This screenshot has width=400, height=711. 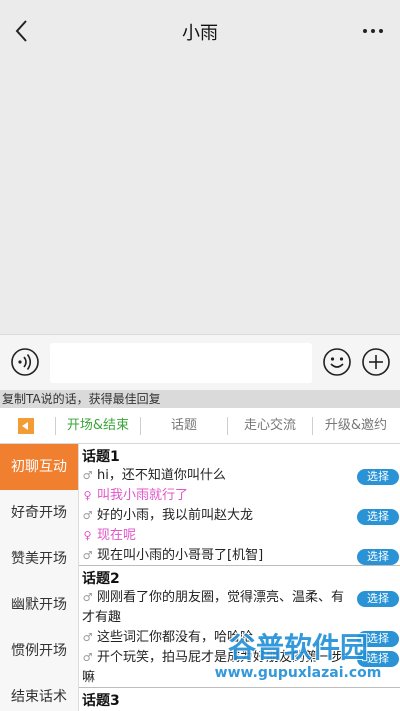 What do you see at coordinates (213, 607) in the screenshot?
I see `list-item: ♂ 刚刚看了你的朋友圈，觉得漂亮、温柔、有才有趣` at bounding box center [213, 607].